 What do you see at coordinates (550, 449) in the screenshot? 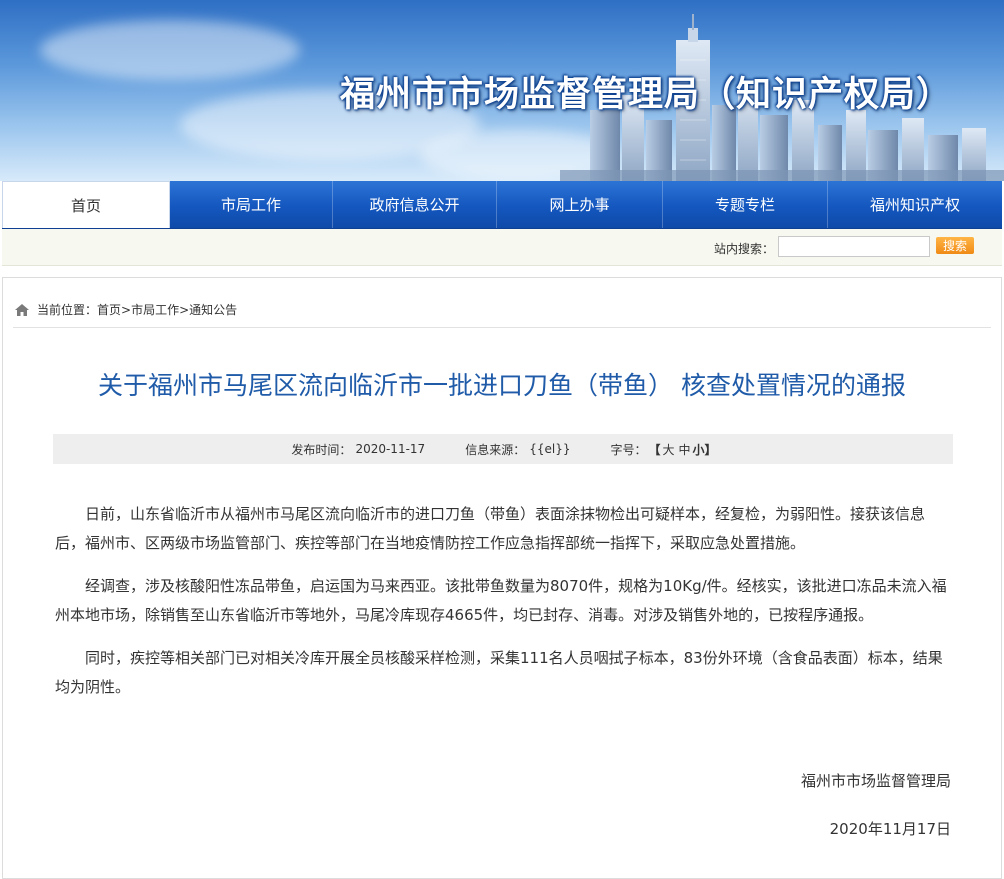
I see `source-value: {{el}}` at bounding box center [550, 449].